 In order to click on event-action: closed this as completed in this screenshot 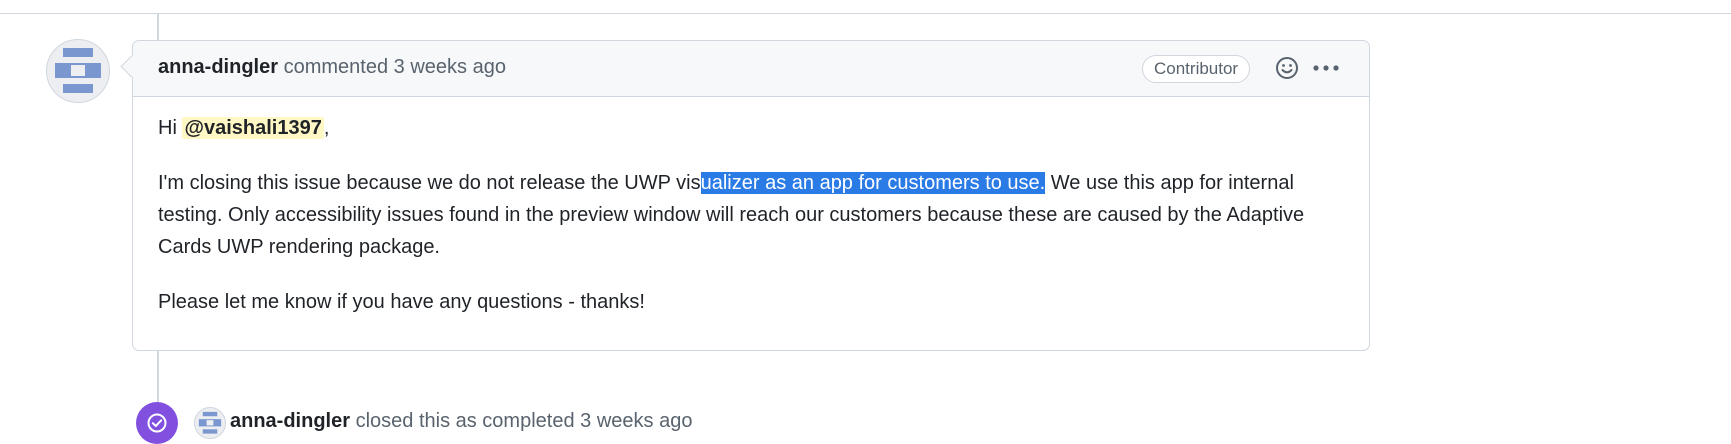, I will do `click(465, 421)`.